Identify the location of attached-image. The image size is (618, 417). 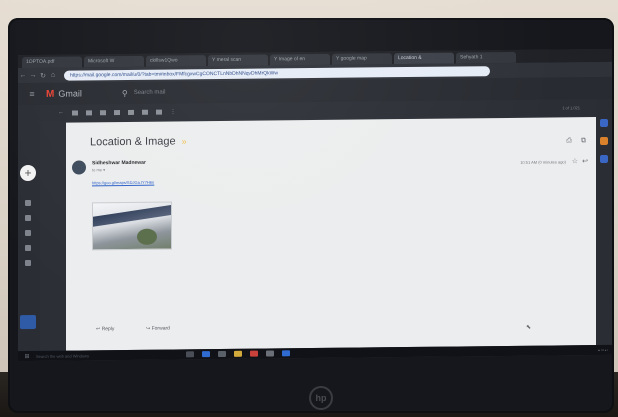
(132, 226).